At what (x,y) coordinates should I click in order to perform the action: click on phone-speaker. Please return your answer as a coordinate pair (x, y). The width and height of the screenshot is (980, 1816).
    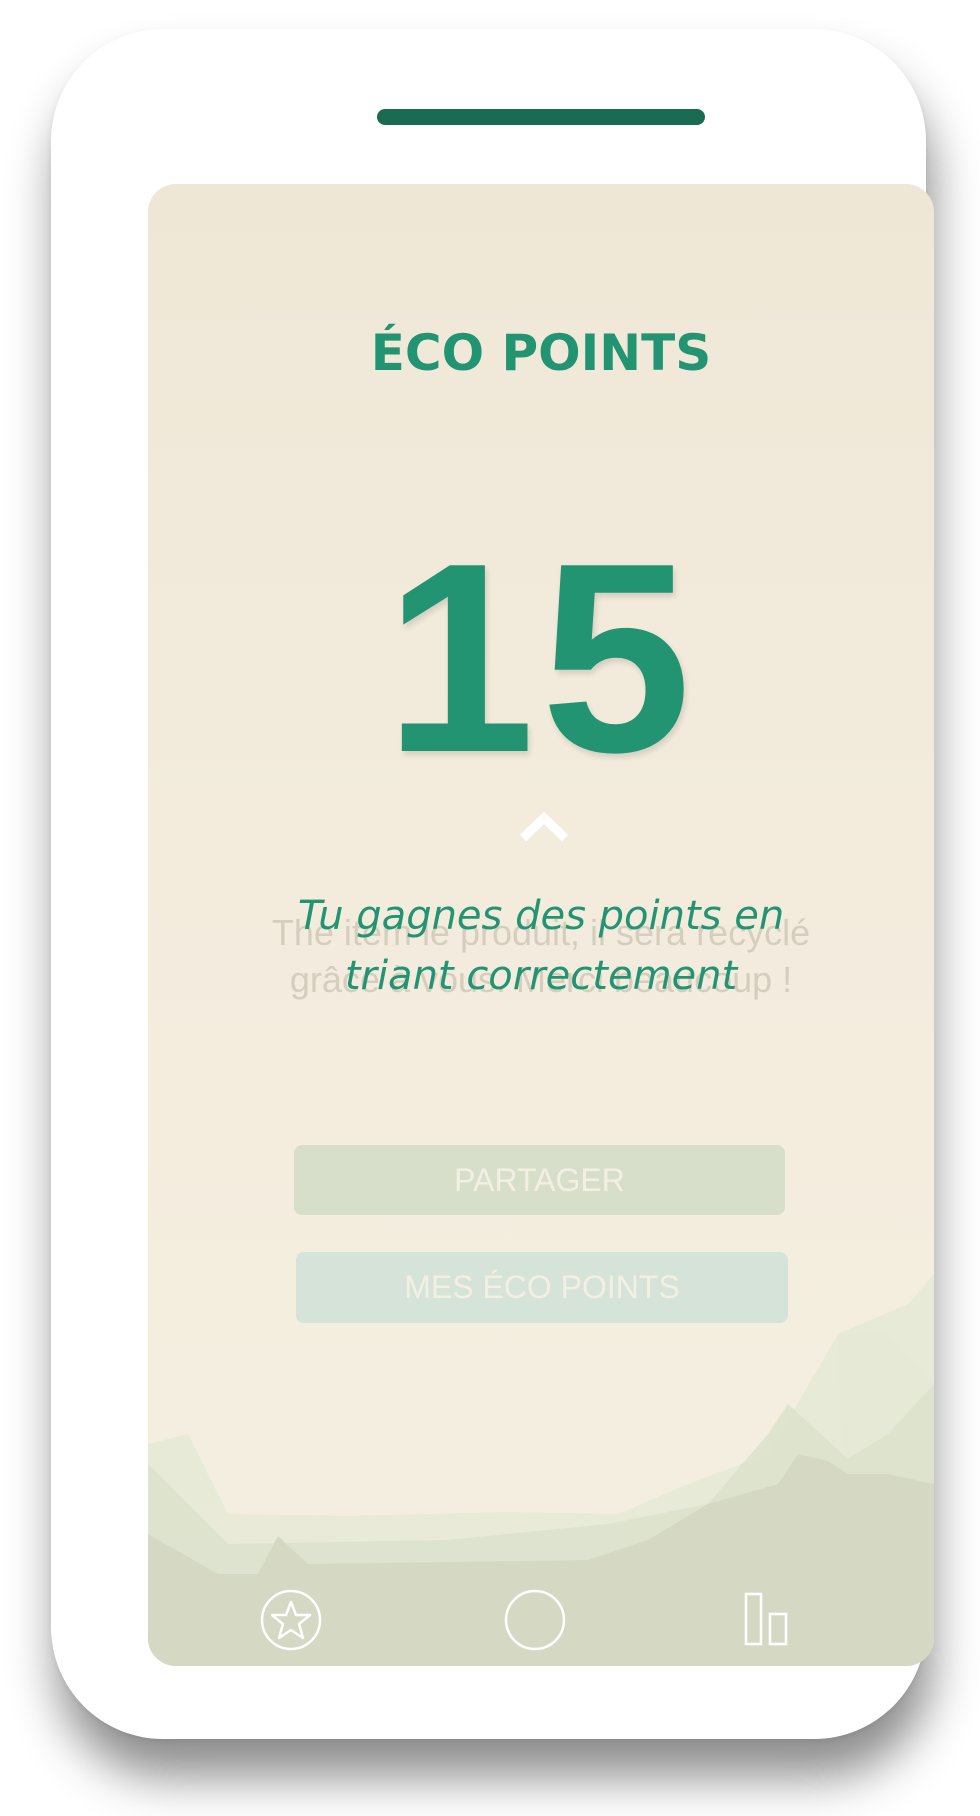
    Looking at the image, I should click on (541, 117).